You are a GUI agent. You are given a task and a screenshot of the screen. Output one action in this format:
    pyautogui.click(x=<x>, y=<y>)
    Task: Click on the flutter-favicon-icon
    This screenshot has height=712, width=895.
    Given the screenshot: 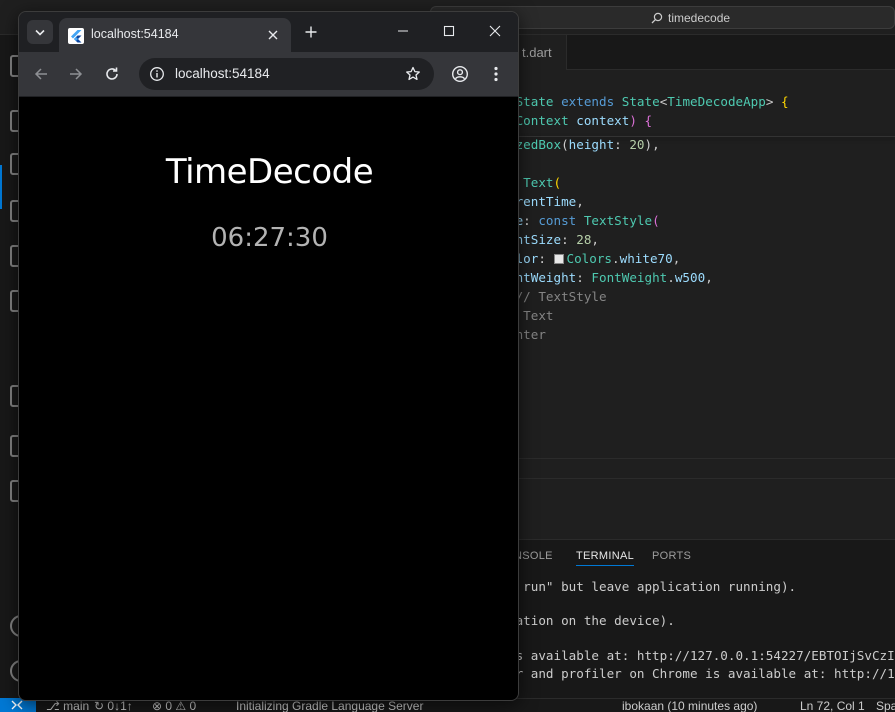 What is the action you would take?
    pyautogui.click(x=76, y=36)
    